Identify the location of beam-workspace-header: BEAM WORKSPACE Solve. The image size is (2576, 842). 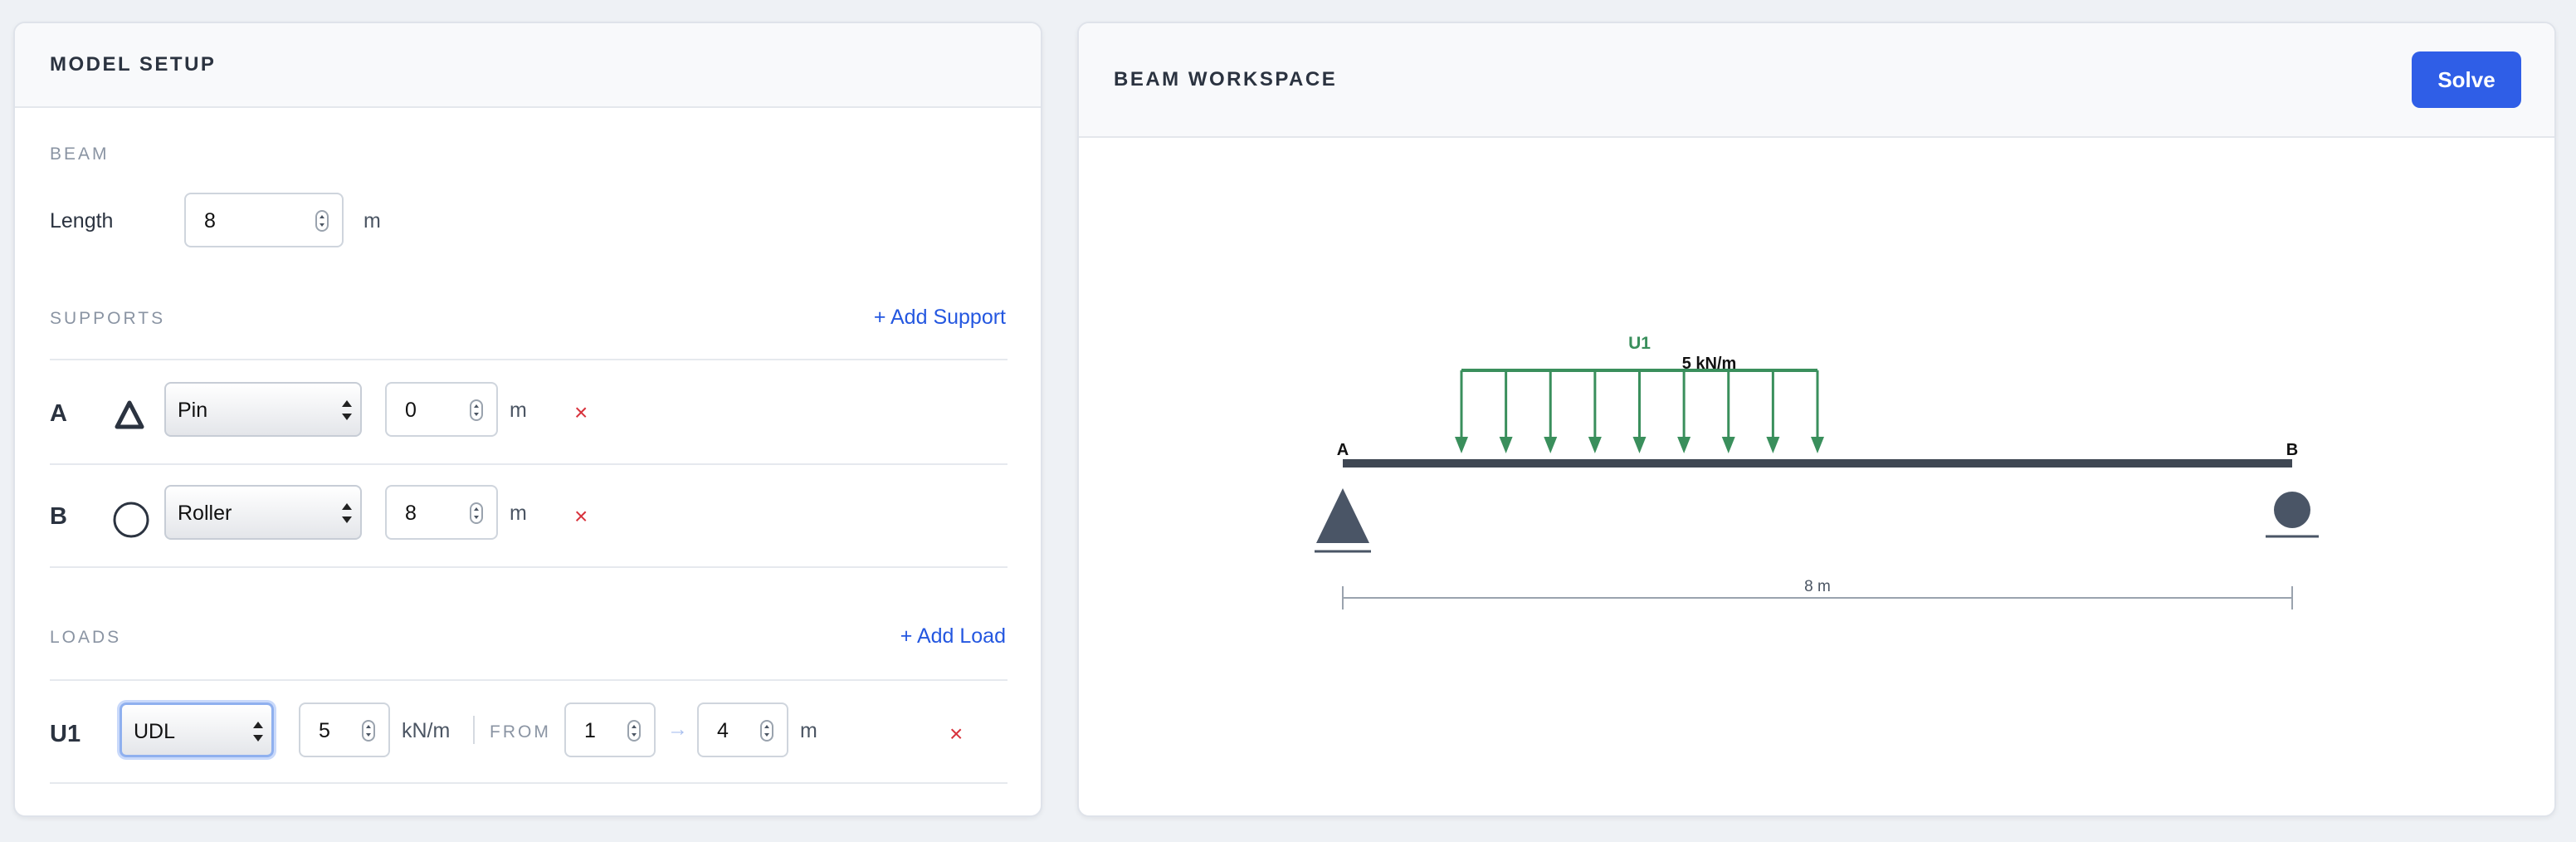
(1817, 80).